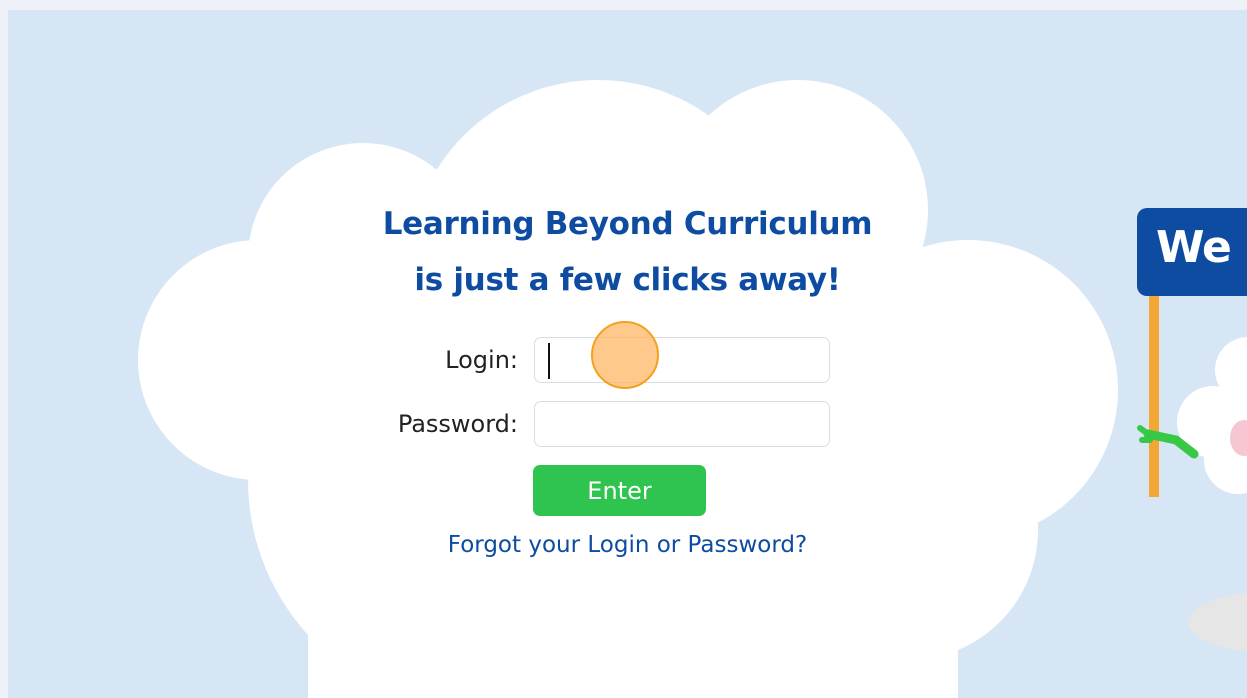 The width and height of the screenshot is (1247, 698). I want to click on click-indicator, so click(625, 355).